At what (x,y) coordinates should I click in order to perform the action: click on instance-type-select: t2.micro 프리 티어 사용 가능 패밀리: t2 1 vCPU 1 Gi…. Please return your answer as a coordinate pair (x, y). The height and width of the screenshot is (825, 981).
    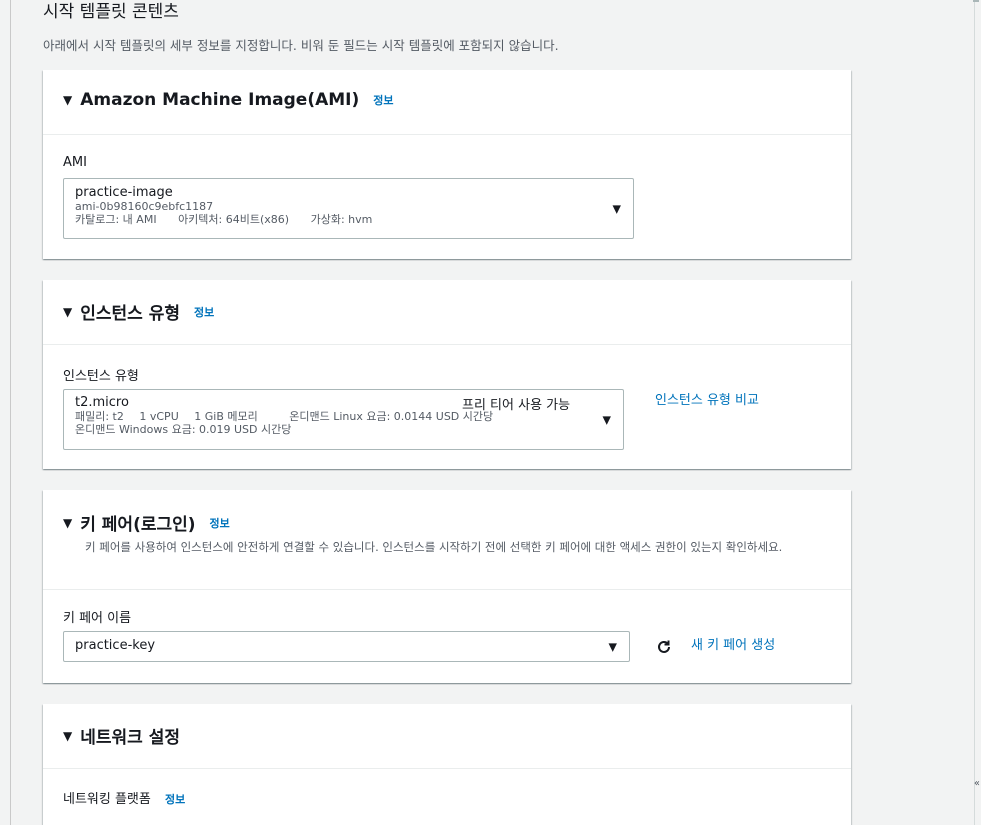
    Looking at the image, I should click on (343, 419).